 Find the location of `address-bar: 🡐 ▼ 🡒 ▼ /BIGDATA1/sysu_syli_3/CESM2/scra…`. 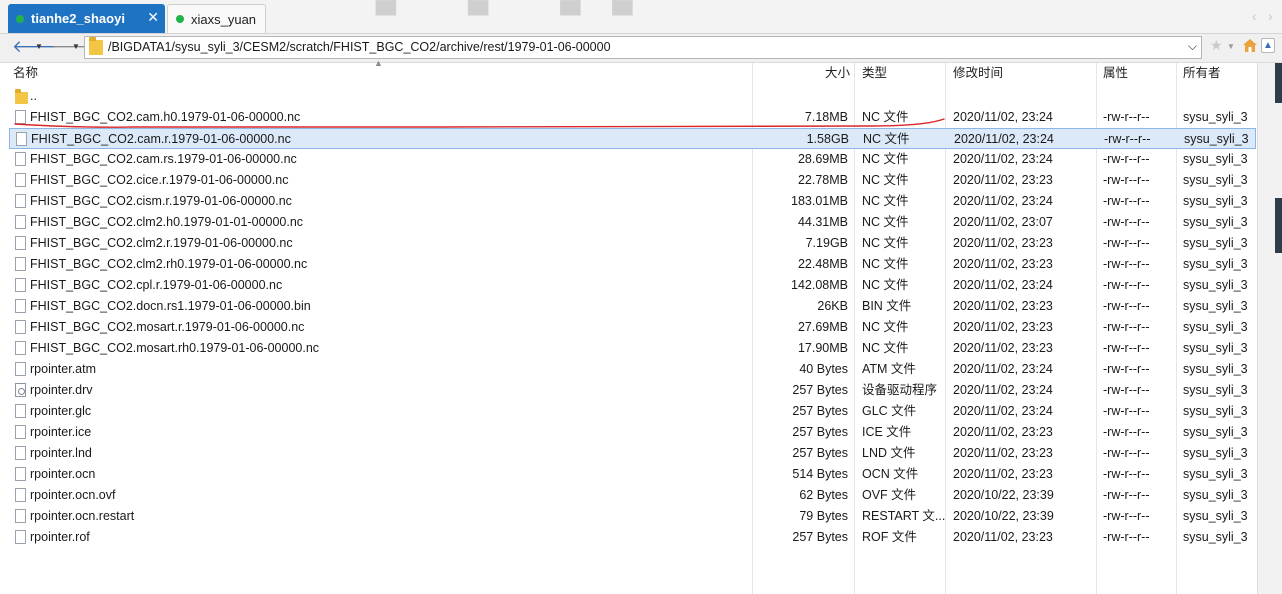

address-bar: 🡐 ▼ 🡒 ▼ /BIGDATA1/sysu_syli_3/CESM2/scra… is located at coordinates (641, 48).